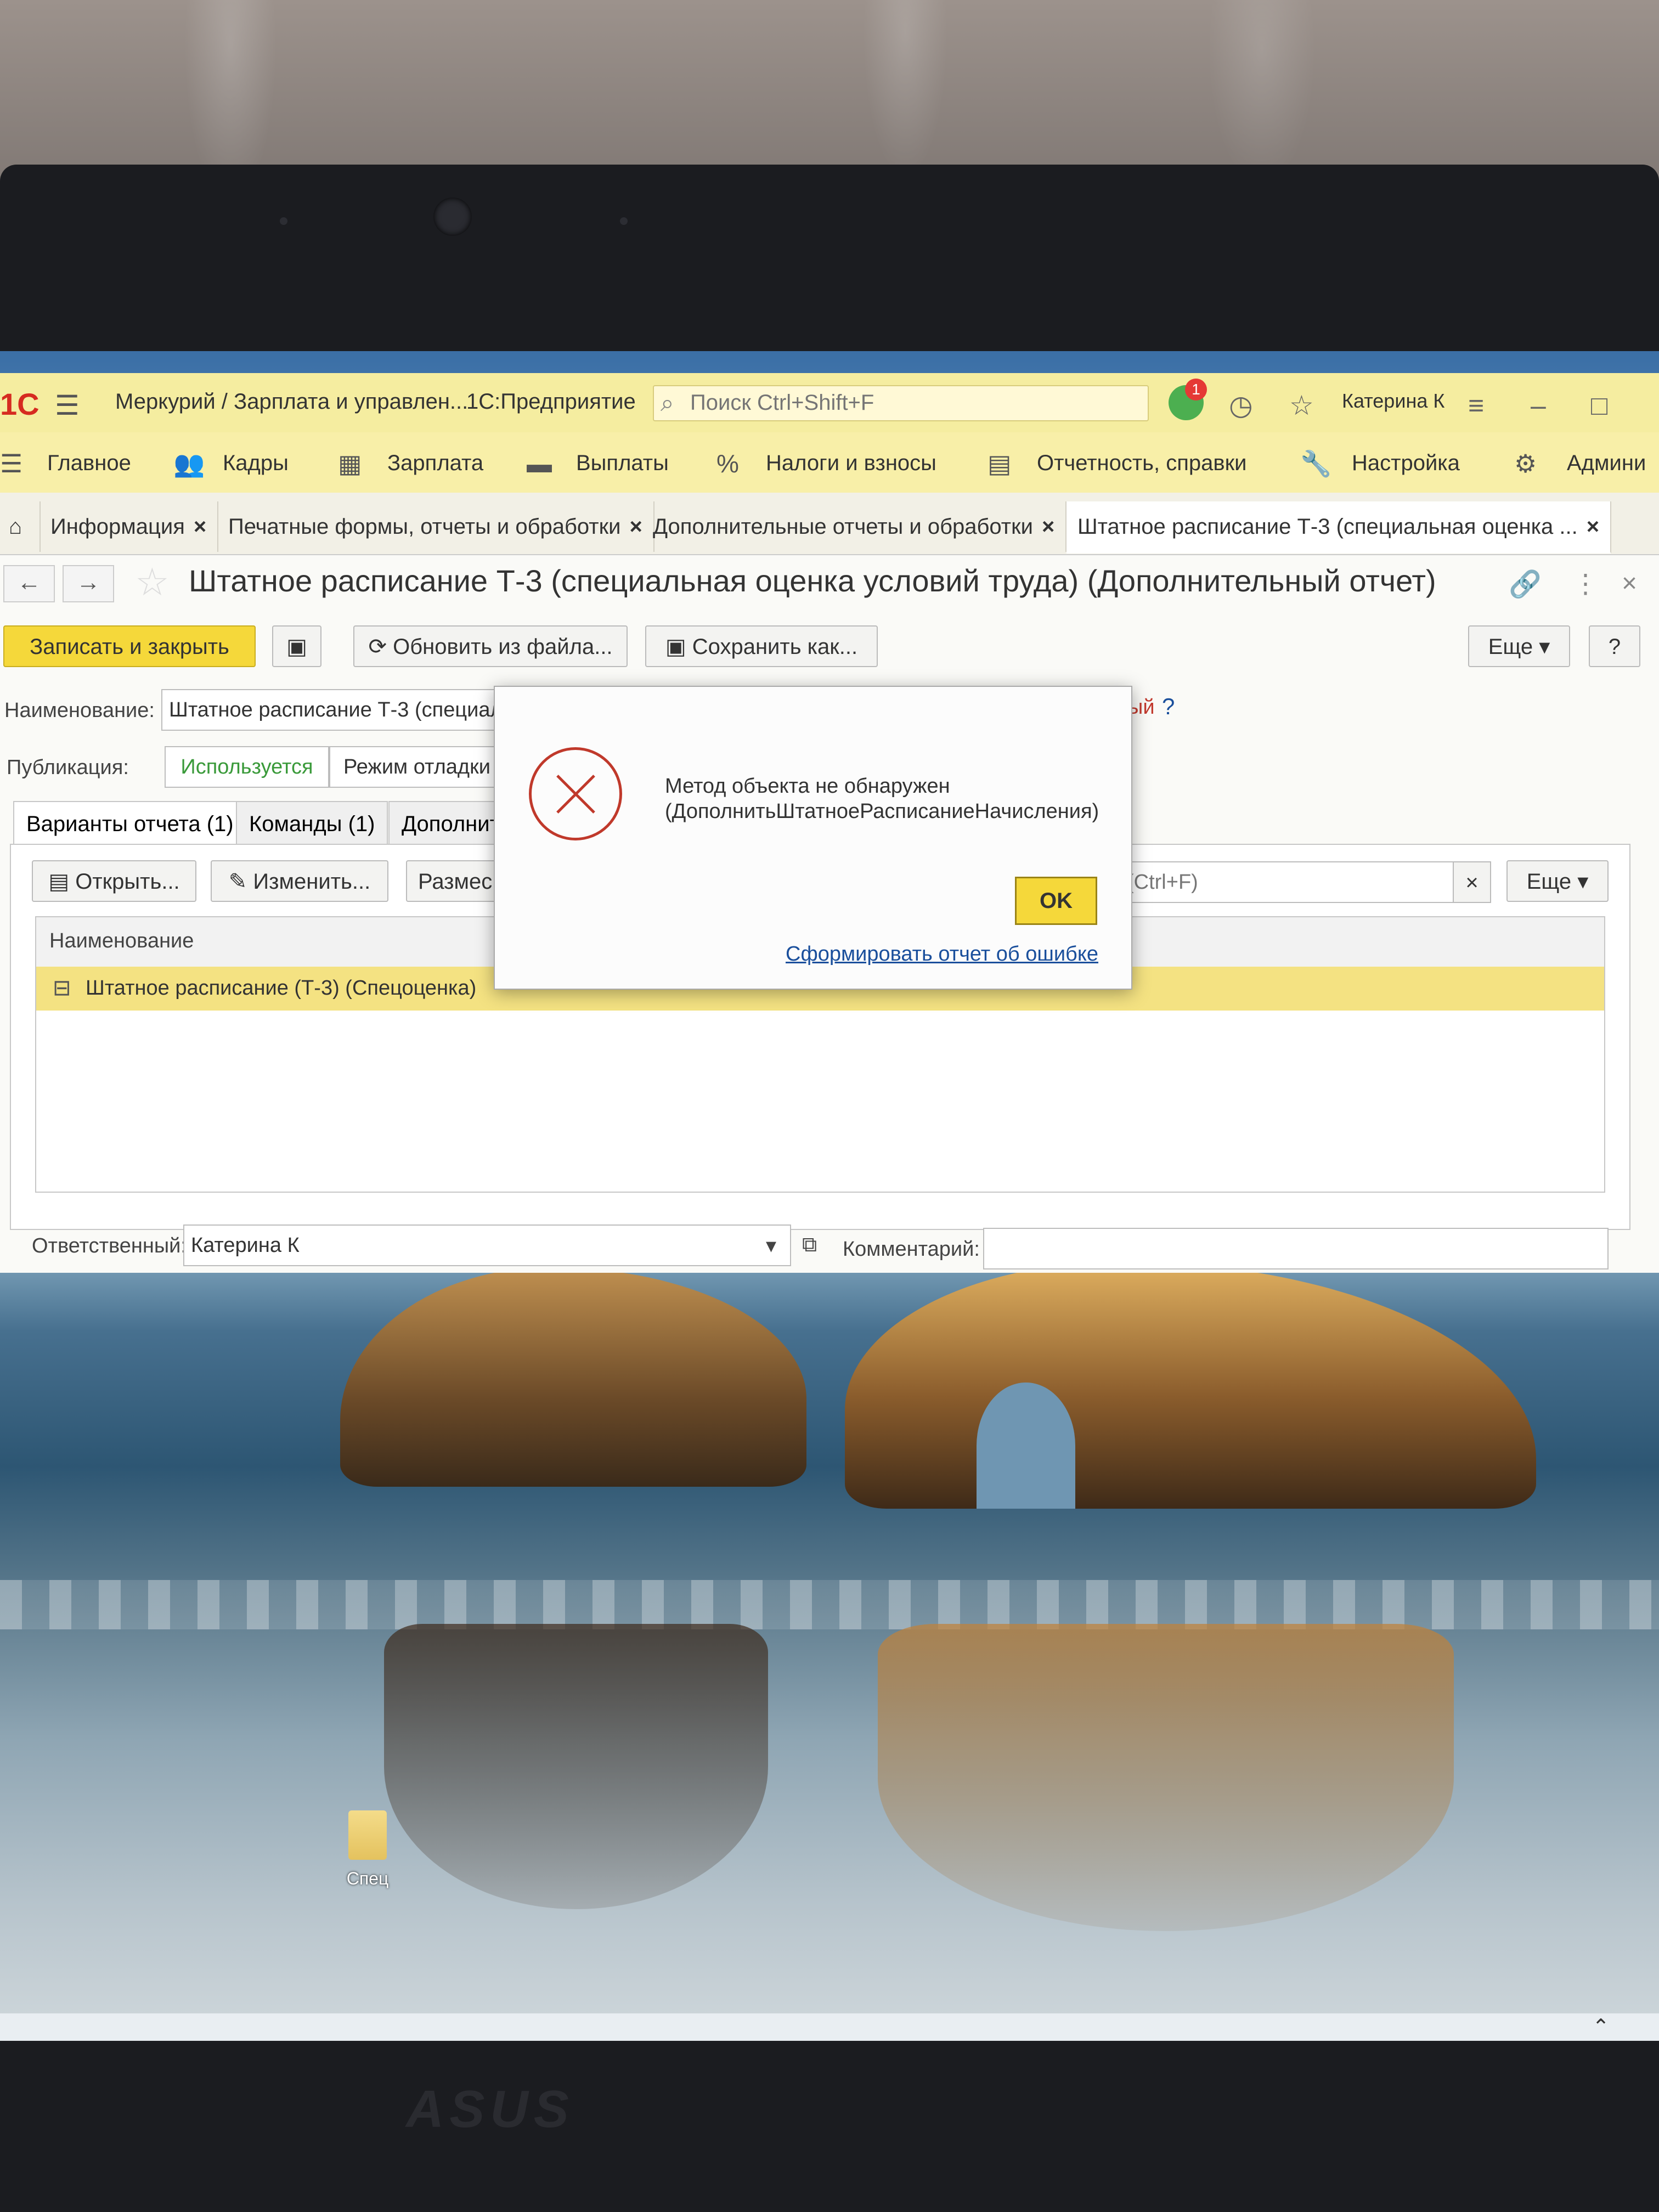 The height and width of the screenshot is (2212, 1659). I want to click on error-message-line2: (ДополнитьШтатноеРасписаниеНачисления), so click(882, 811).